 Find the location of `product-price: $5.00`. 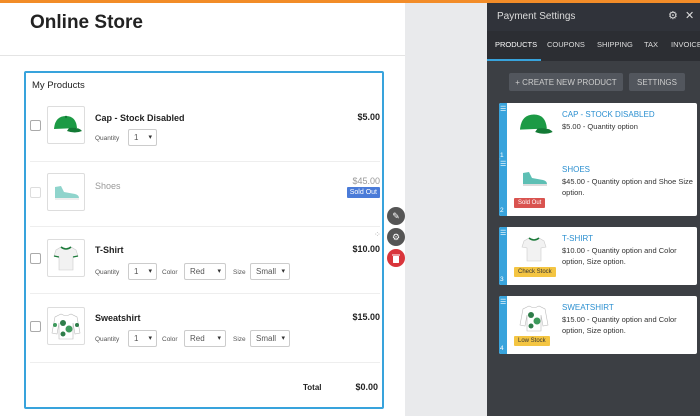

product-price: $5.00 is located at coordinates (368, 117).